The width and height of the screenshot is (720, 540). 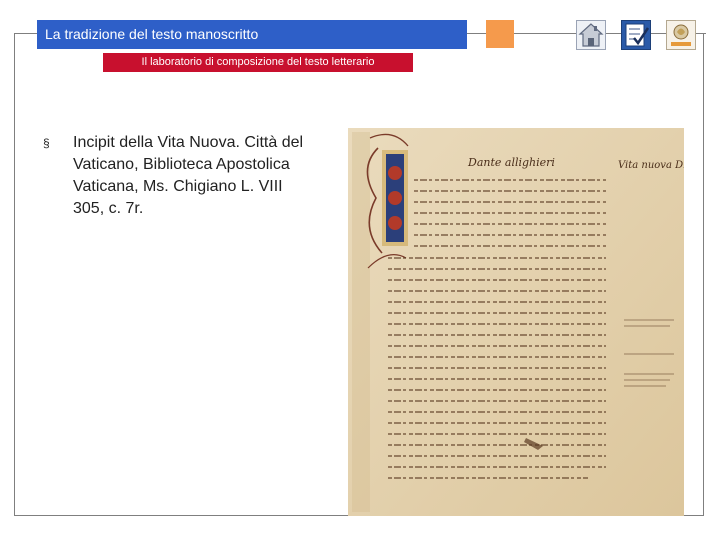 I want to click on manuscript-margin-title: Vita nuova D., so click(x=651, y=165).